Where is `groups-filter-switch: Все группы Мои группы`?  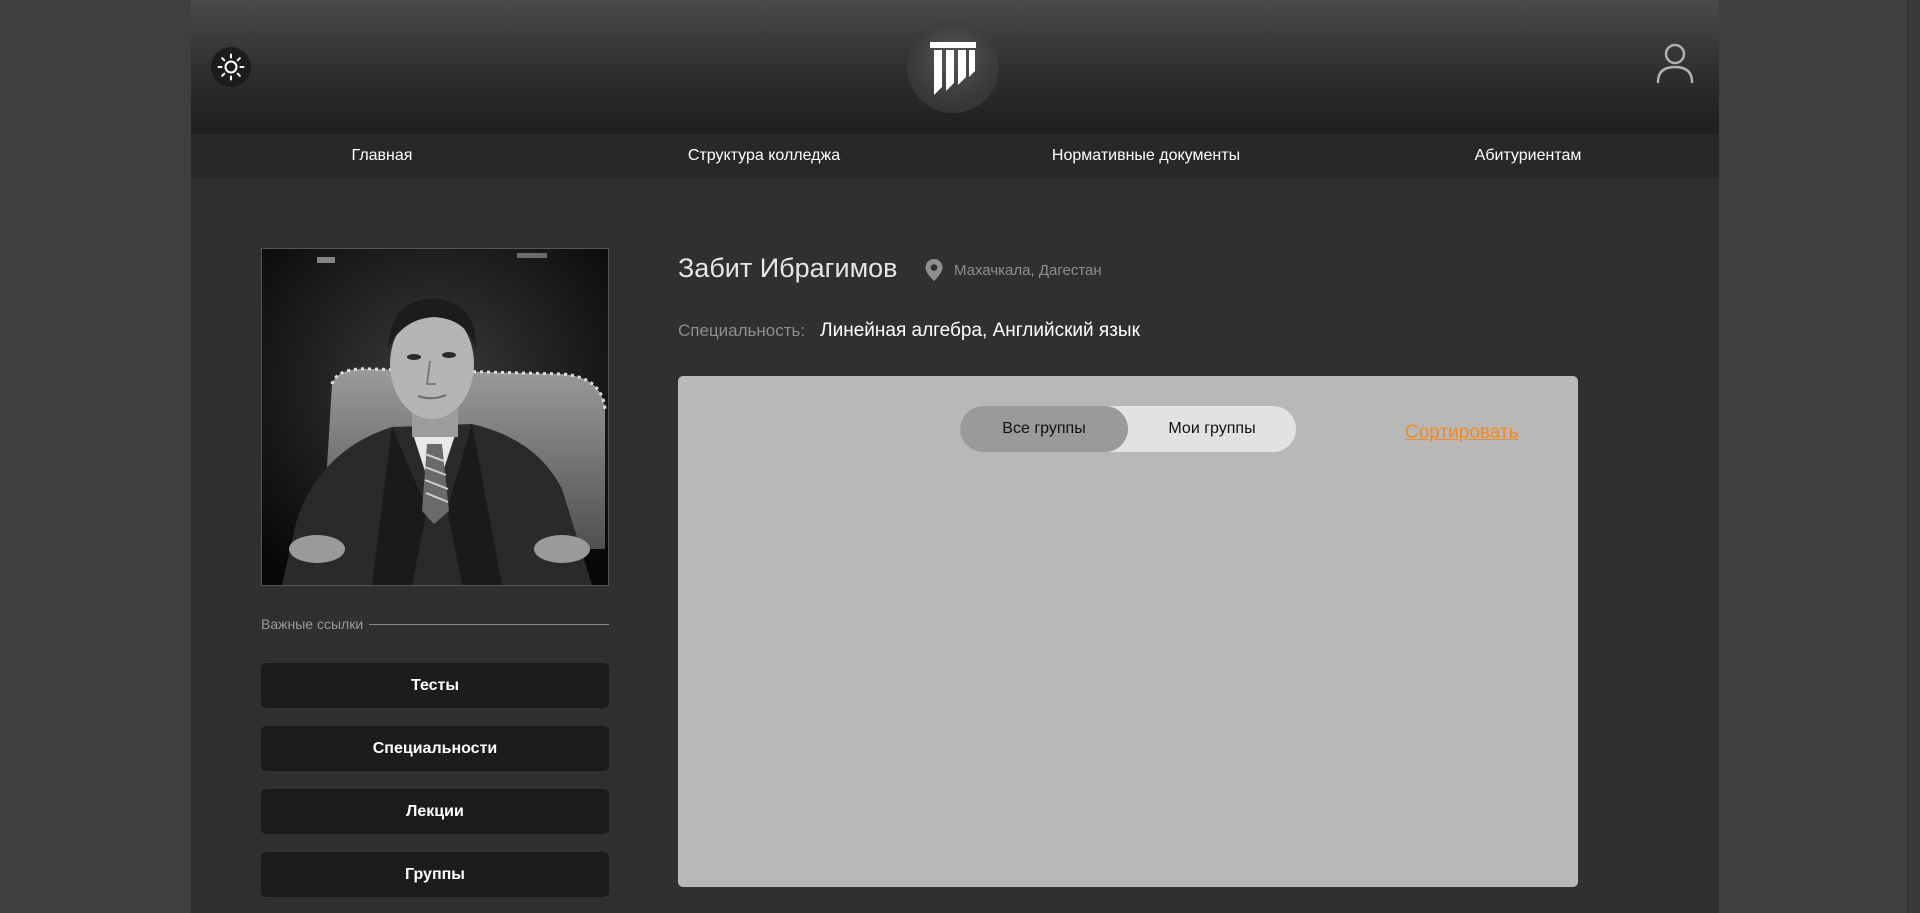
groups-filter-switch: Все группы Мои группы is located at coordinates (1128, 429).